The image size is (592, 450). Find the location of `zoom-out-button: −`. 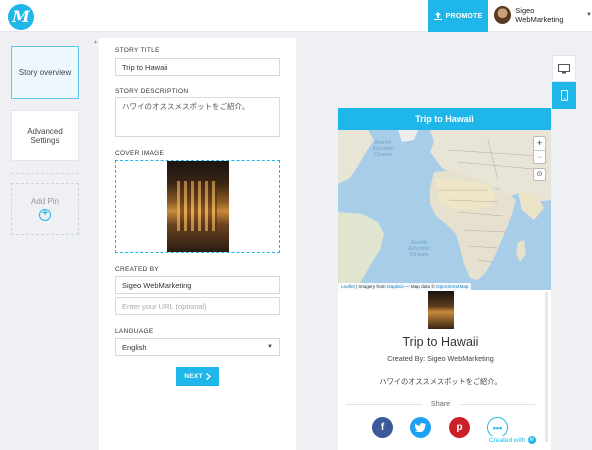

zoom-out-button: − is located at coordinates (539, 156).